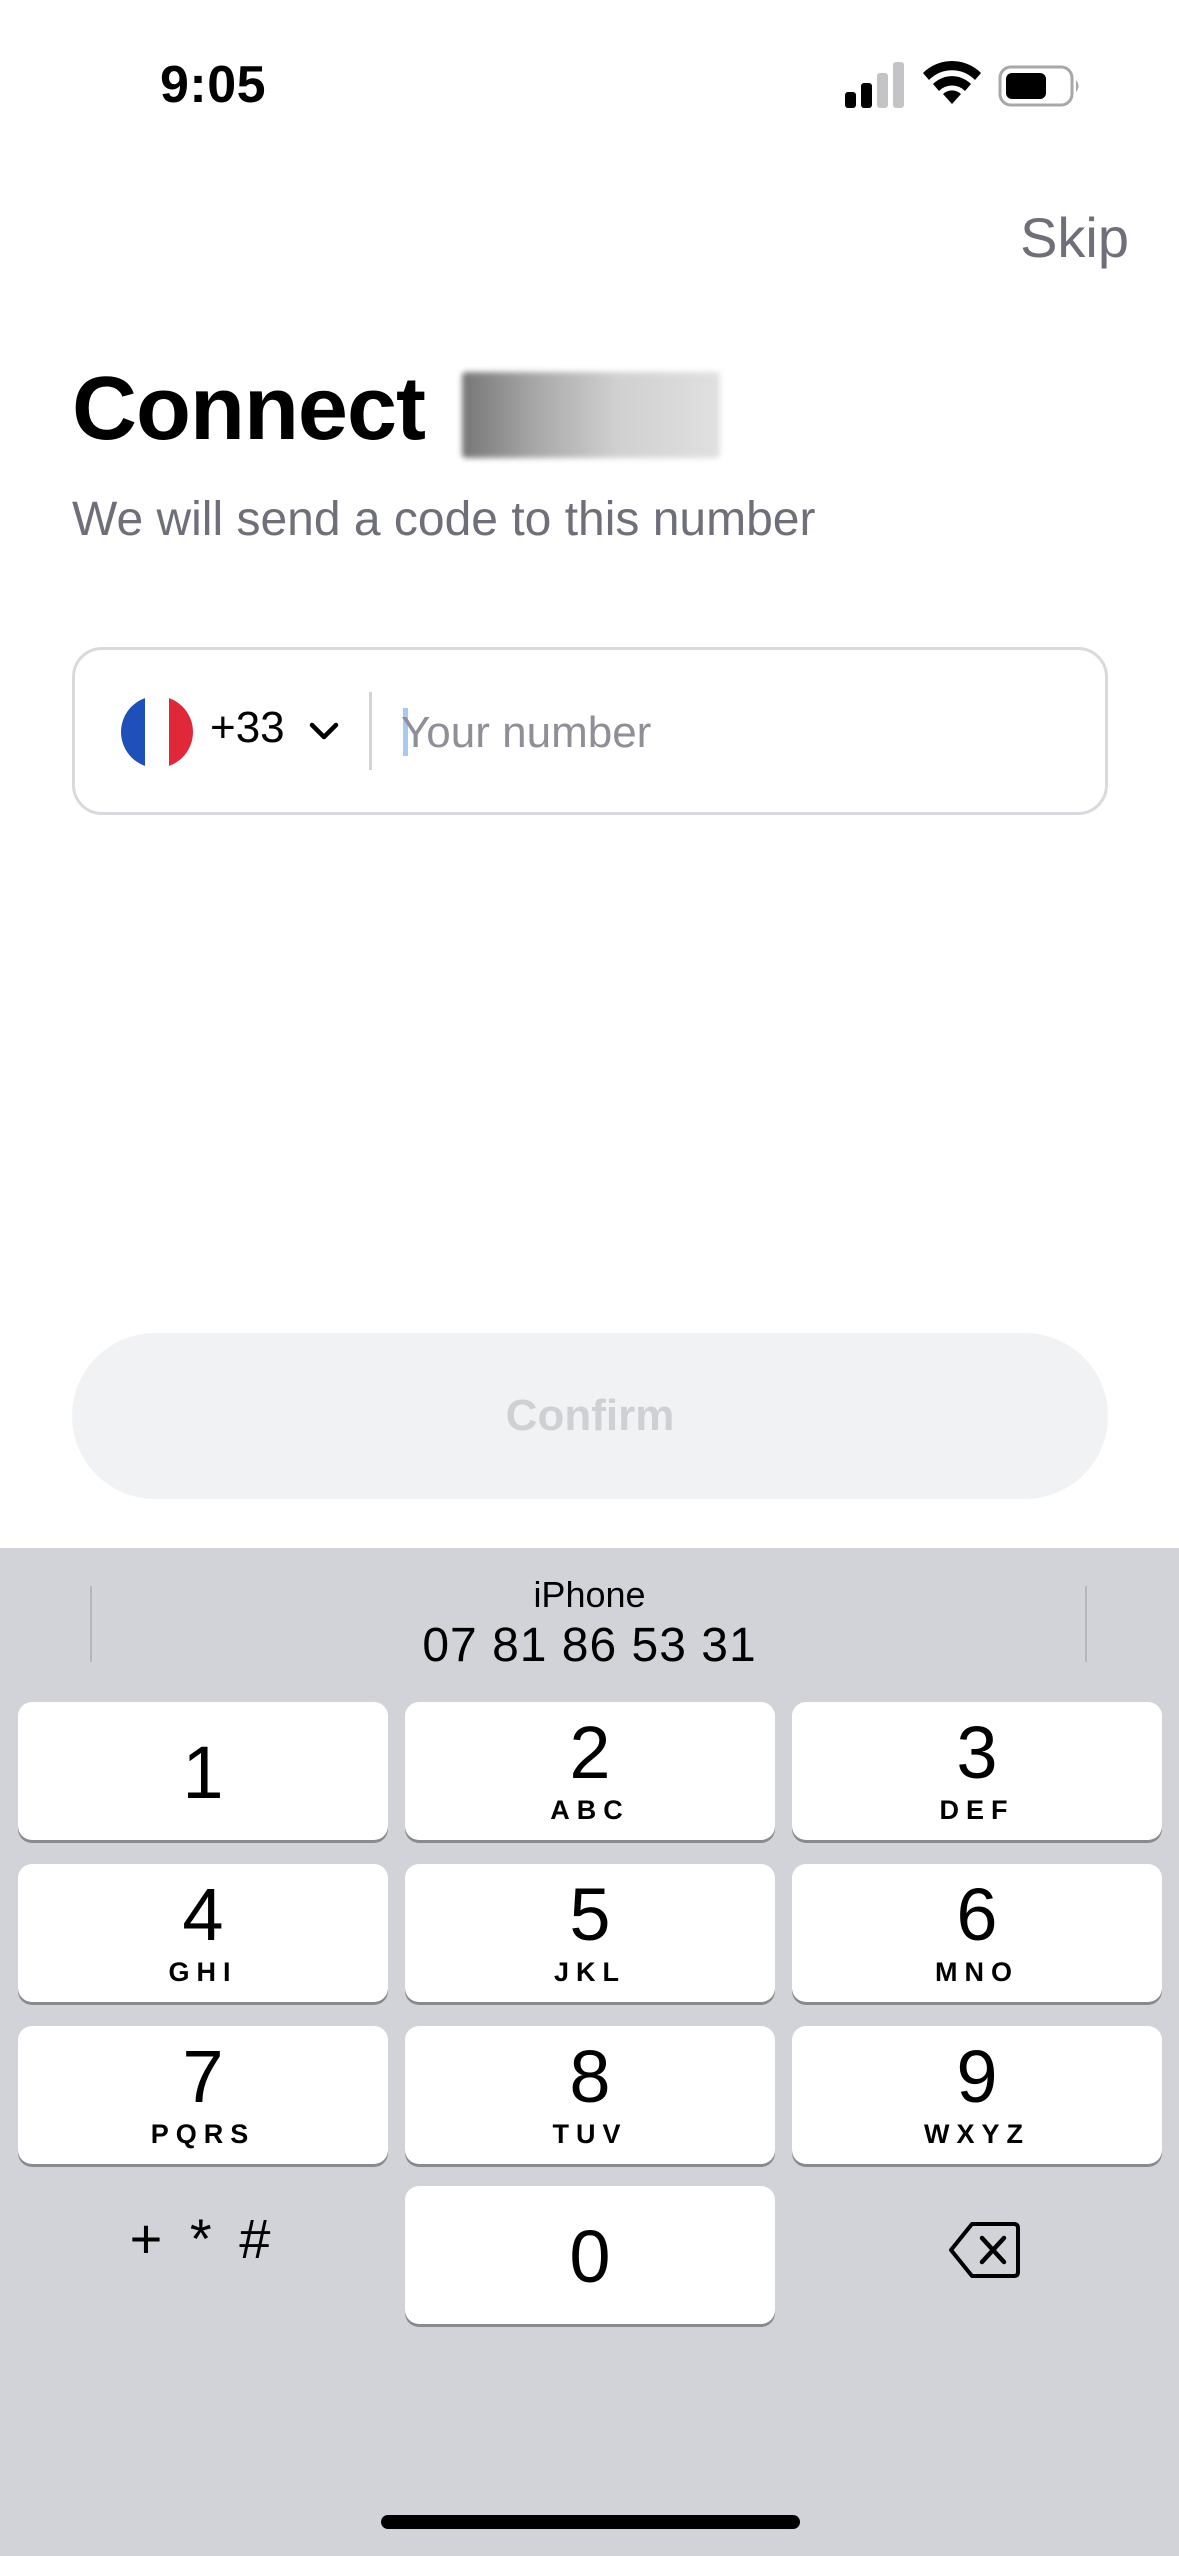 Image resolution: width=1179 pixels, height=2556 pixels. Describe the element at coordinates (977, 1810) in the screenshot. I see `key-letters: DEF` at that location.